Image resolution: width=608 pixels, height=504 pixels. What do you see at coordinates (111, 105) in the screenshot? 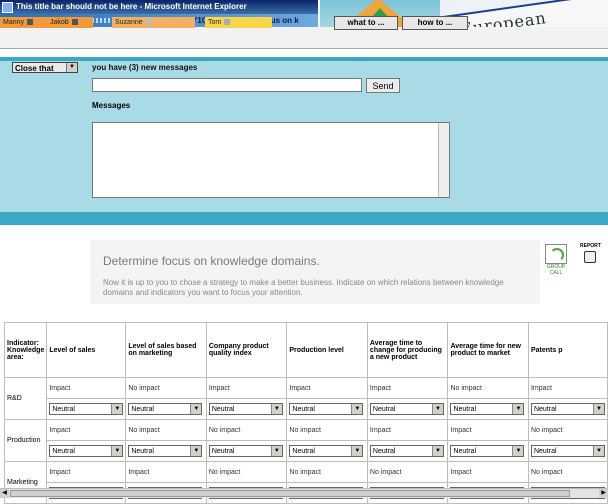
I see `messages-label: Messages` at bounding box center [111, 105].